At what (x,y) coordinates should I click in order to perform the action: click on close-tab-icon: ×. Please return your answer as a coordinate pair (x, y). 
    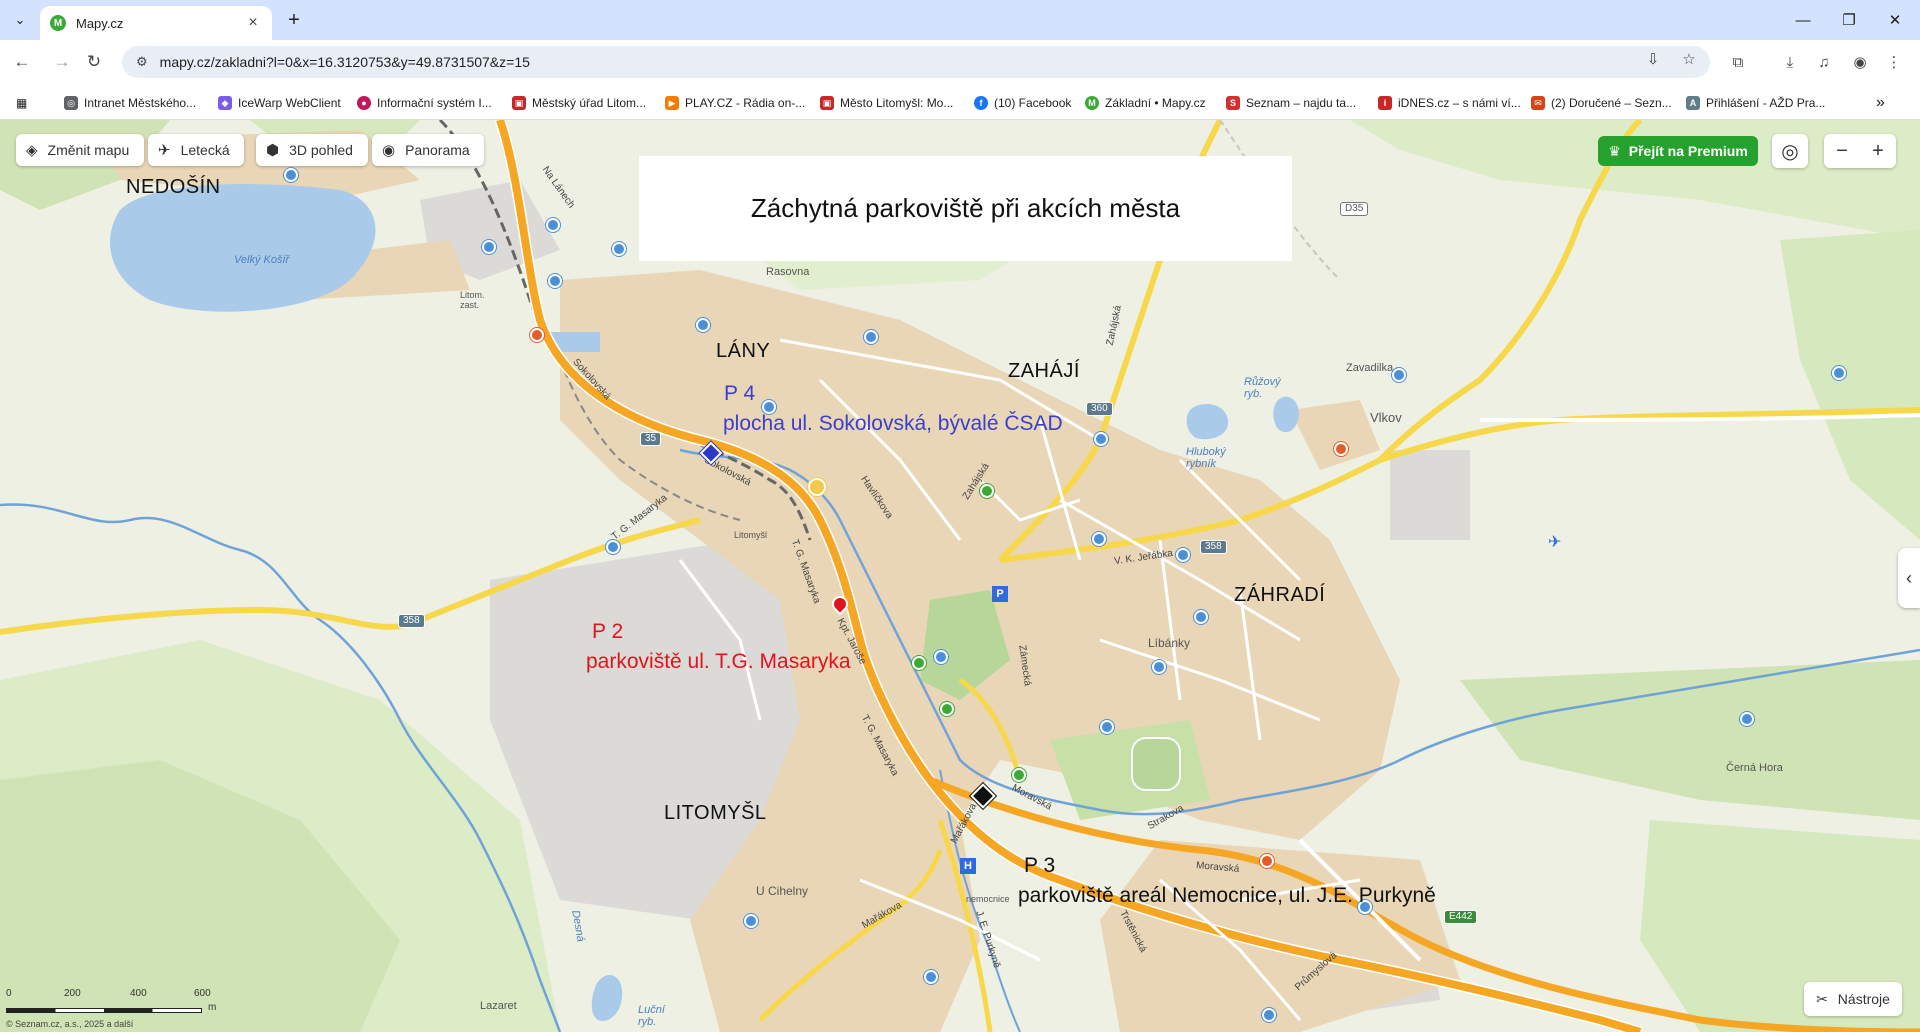
    Looking at the image, I should click on (253, 23).